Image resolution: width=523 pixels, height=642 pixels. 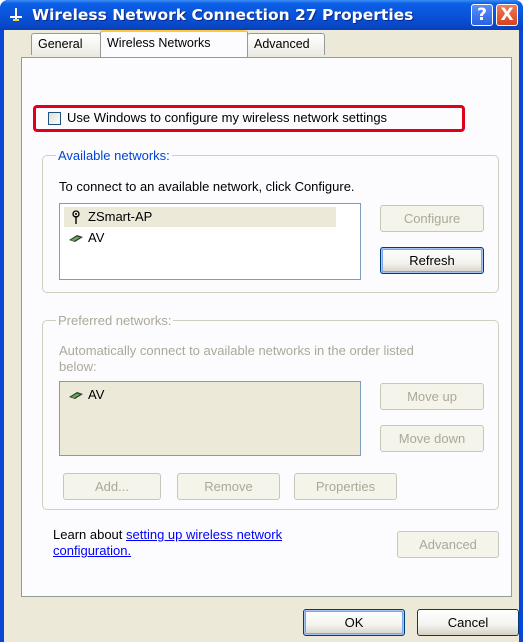 What do you see at coordinates (16, 14) in the screenshot?
I see `network-connection-icon` at bounding box center [16, 14].